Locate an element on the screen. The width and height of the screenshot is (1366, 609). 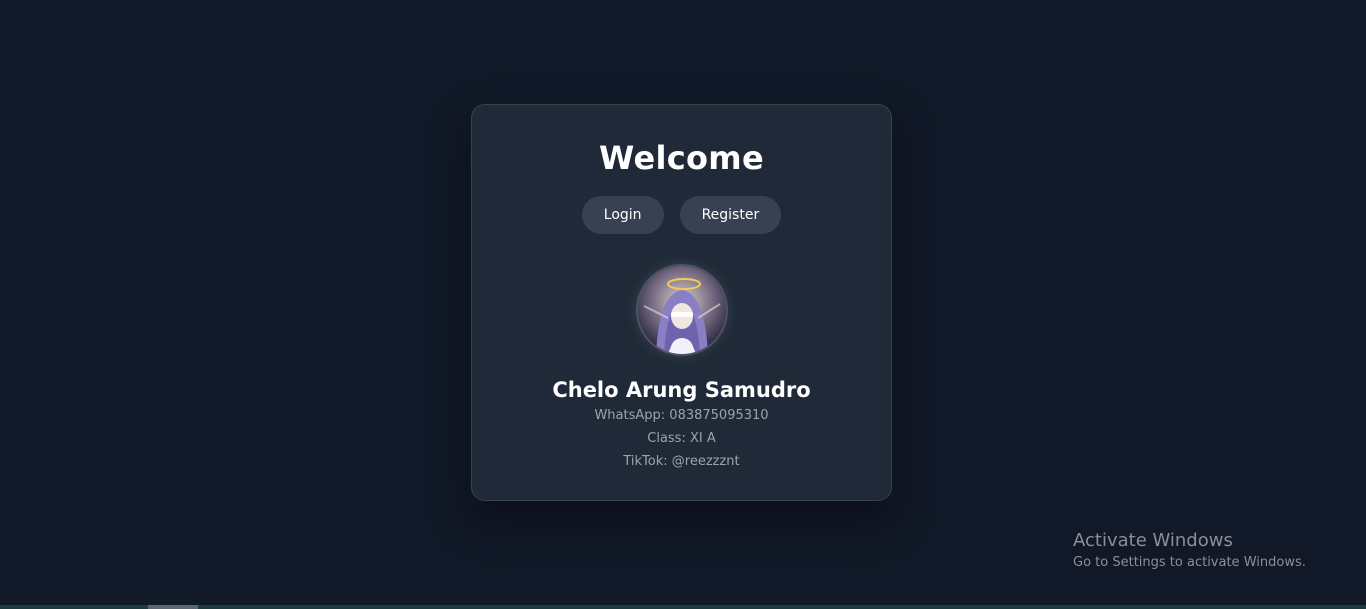
profile-name: Chelo Arung Samudro is located at coordinates (681, 390).